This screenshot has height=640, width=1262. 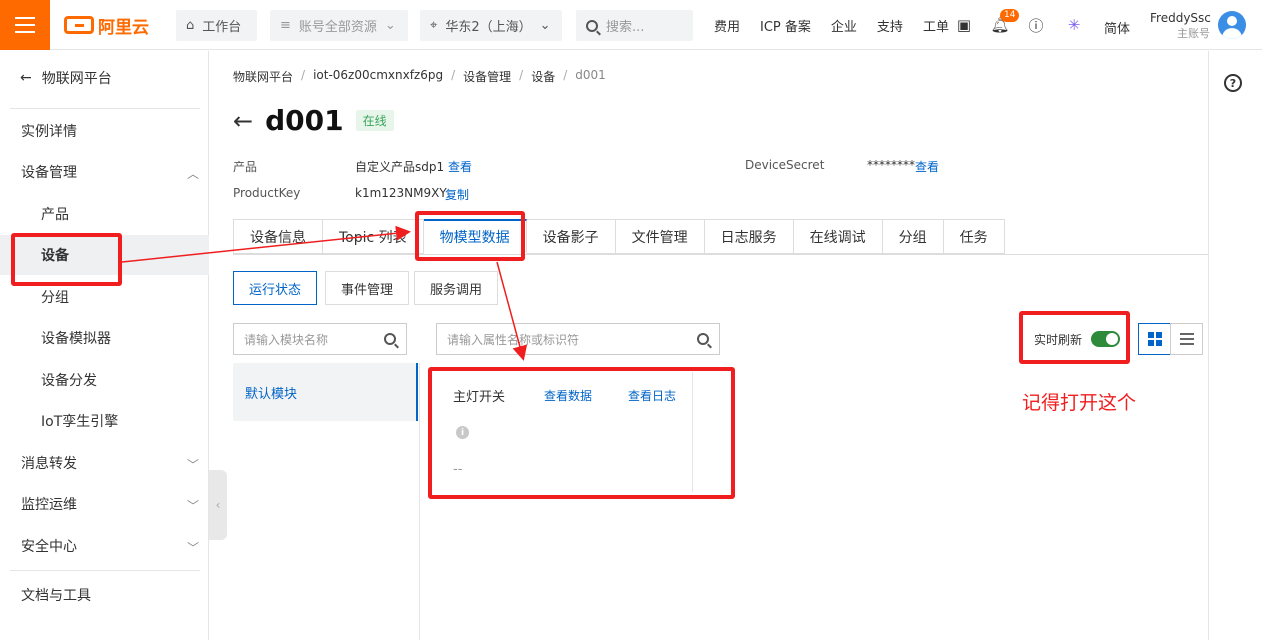 What do you see at coordinates (1180, 26) in the screenshot?
I see `user-info: FreddySsc 主账号` at bounding box center [1180, 26].